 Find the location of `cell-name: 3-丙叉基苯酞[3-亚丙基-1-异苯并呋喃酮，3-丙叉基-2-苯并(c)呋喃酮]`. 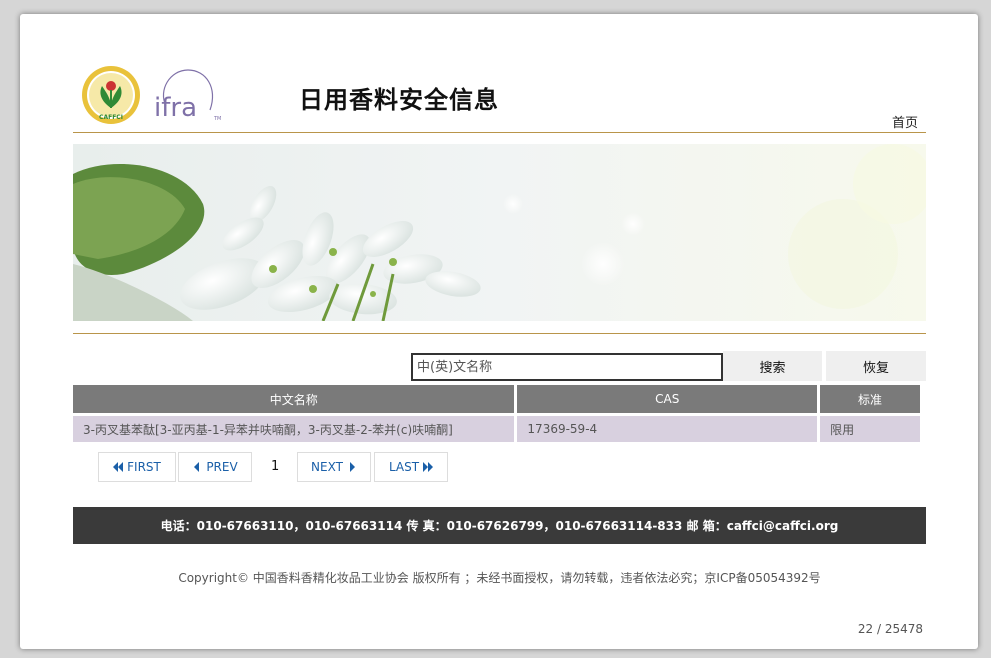

cell-name: 3-丙叉基苯酞[3-亚丙基-1-异苯并呋喃酮，3-丙叉基-2-苯并(c)呋喃酮] is located at coordinates (294, 429).